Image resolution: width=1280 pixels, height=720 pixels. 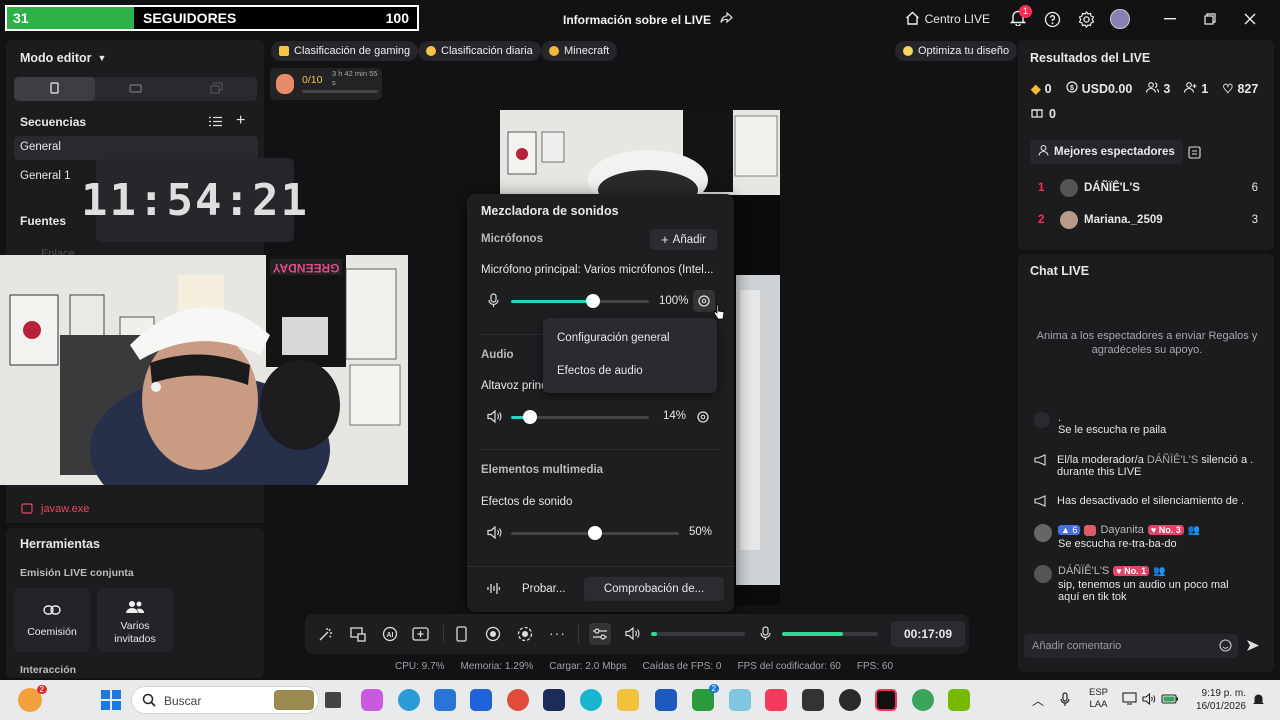 What do you see at coordinates (1086, 19) in the screenshot?
I see `settings-gear-icon` at bounding box center [1086, 19].